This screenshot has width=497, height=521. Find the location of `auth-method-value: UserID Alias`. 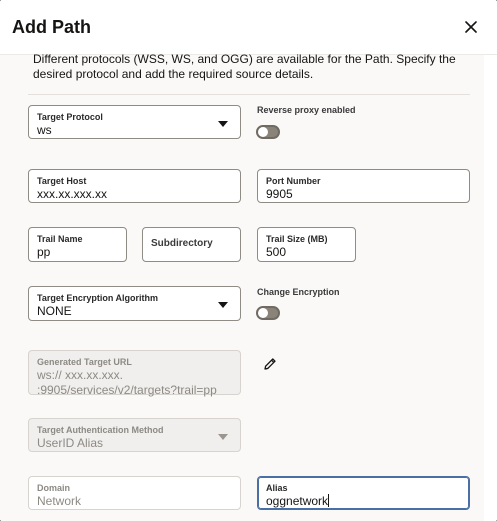

auth-method-value: UserID Alias is located at coordinates (70, 443).